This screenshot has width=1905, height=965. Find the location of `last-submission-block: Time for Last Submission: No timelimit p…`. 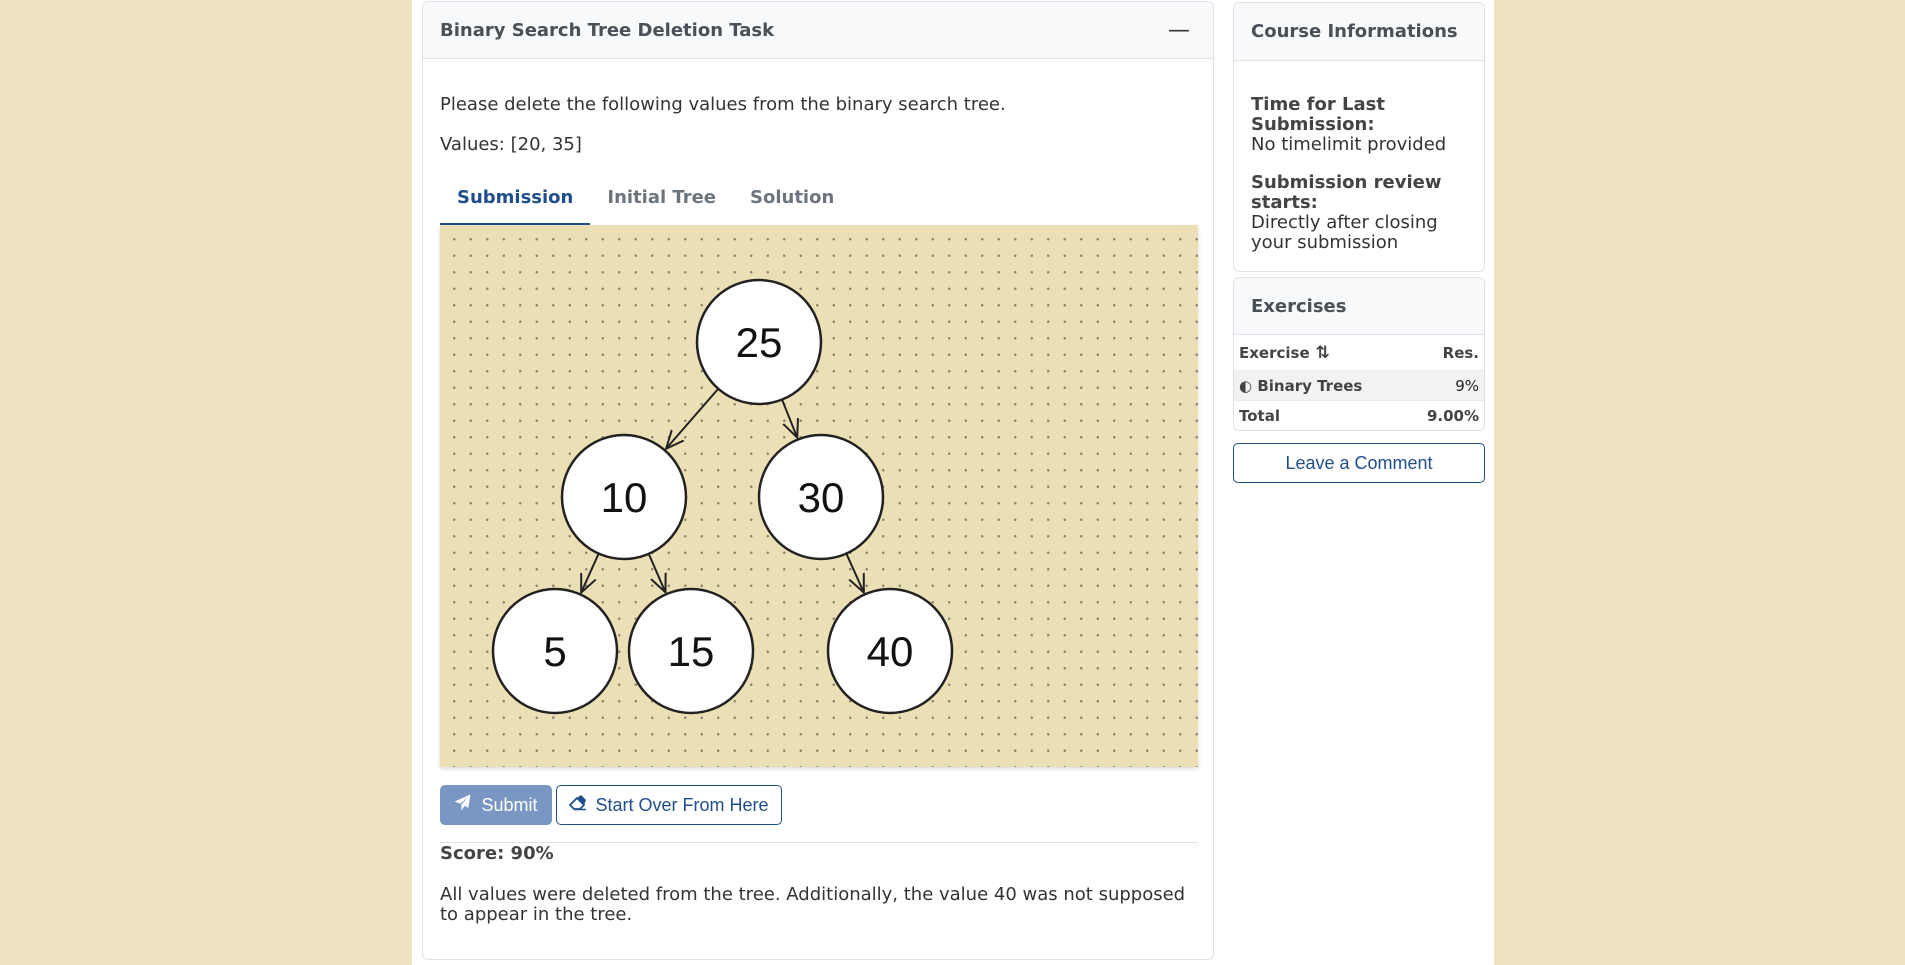

last-submission-block: Time for Last Submission: No timelimit p… is located at coordinates (1359, 125).